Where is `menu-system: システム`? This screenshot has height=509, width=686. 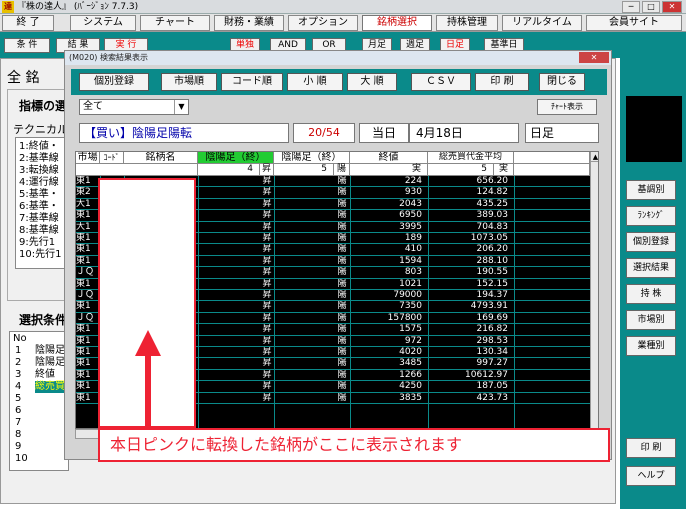 menu-system: システム is located at coordinates (103, 23).